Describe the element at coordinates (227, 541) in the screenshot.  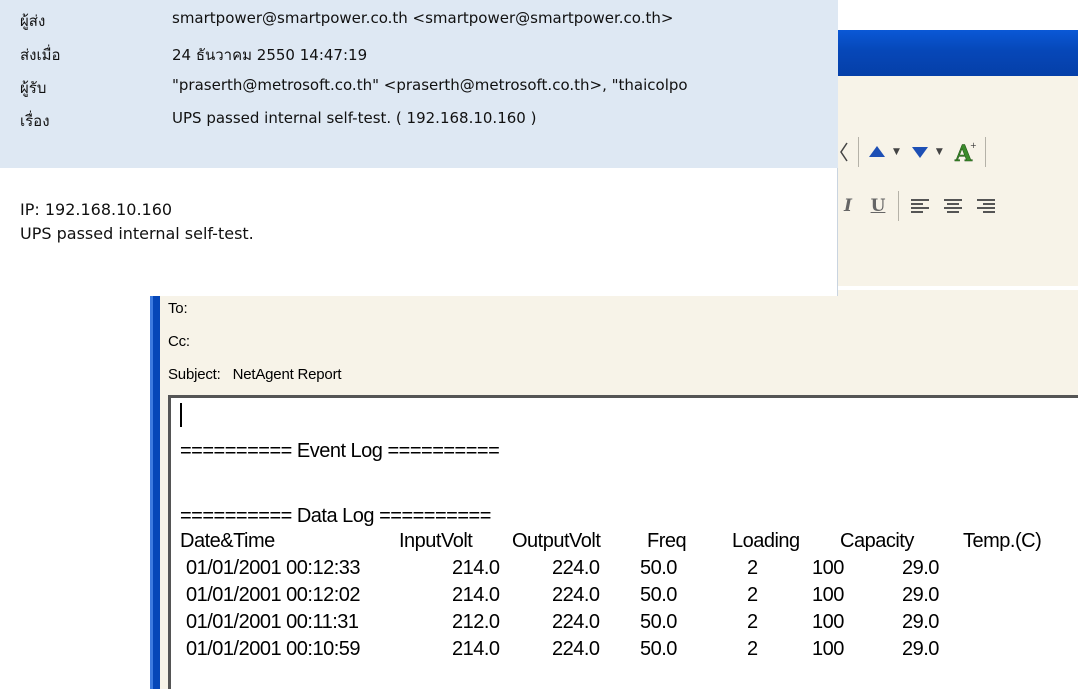
I see `column-header: Date&Time` at that location.